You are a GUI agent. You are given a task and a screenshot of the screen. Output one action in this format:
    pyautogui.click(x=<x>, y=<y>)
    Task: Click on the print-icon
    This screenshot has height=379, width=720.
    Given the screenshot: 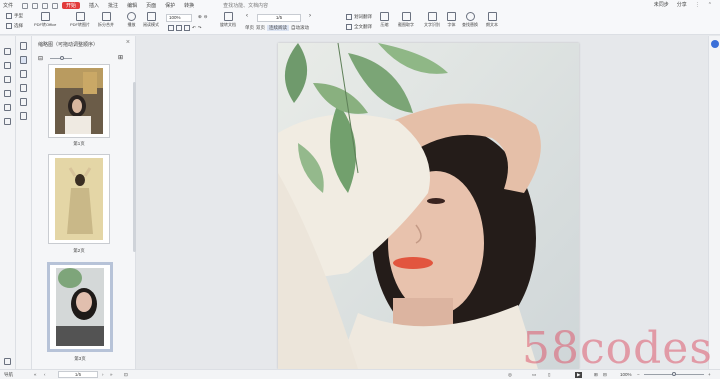 What is the action you would take?
    pyautogui.click(x=45, y=5)
    